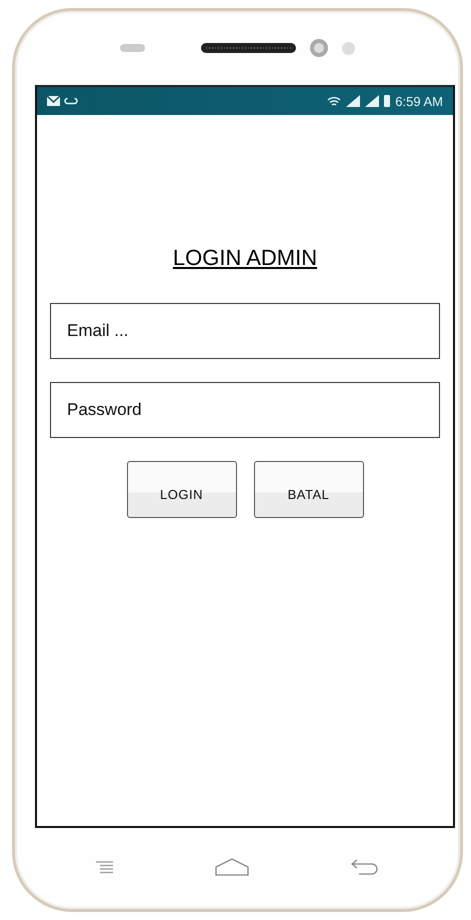  Describe the element at coordinates (419, 101) in the screenshot. I see `status-time: 6:59 AM` at that location.